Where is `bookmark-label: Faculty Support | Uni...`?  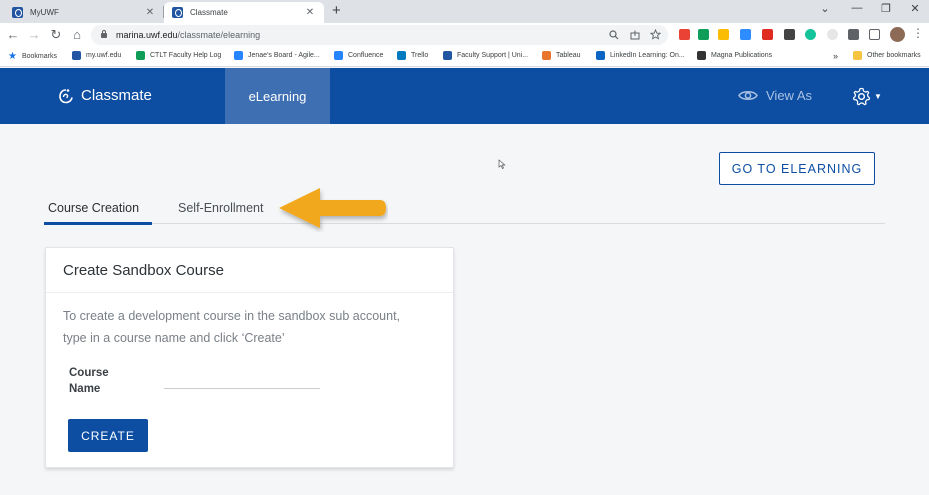
bookmark-label: Faculty Support | Uni... is located at coordinates (493, 55).